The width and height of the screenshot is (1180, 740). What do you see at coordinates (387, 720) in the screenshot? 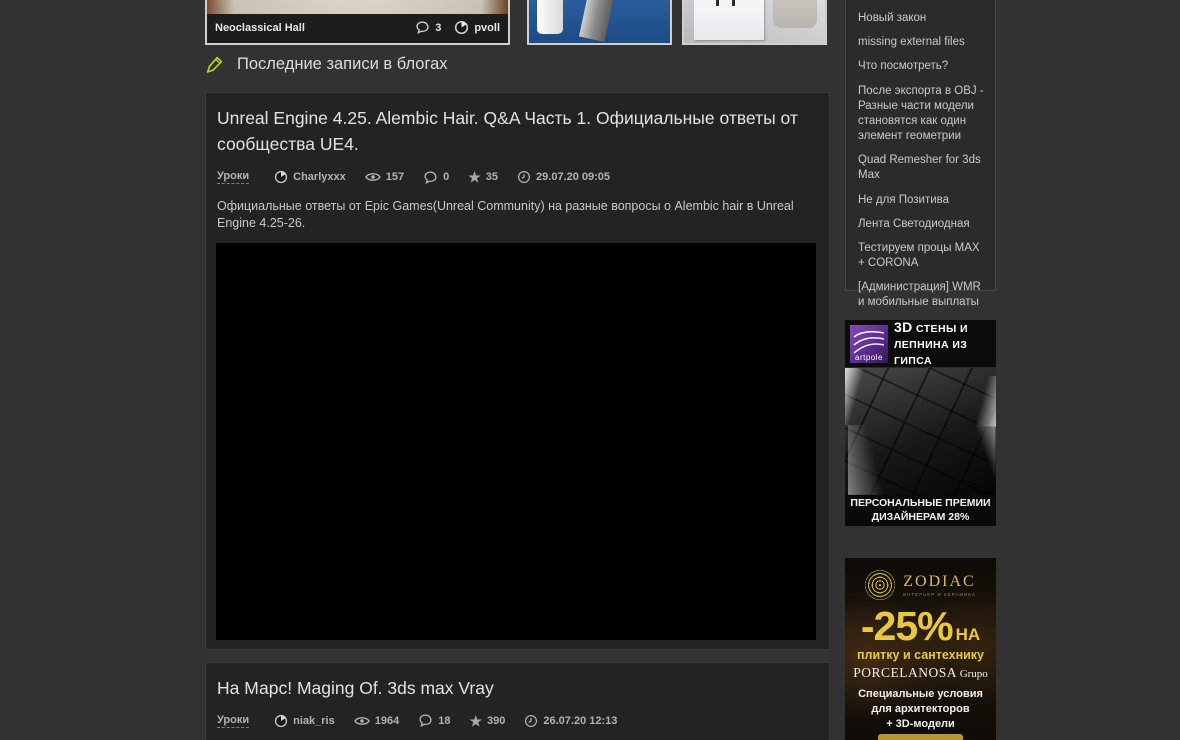
I see `post-views-count: 1964` at bounding box center [387, 720].